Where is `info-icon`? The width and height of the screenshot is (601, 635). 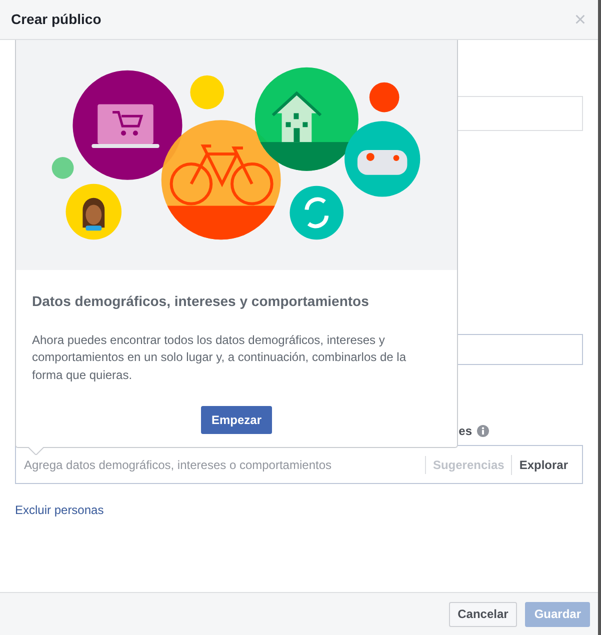 info-icon is located at coordinates (483, 431).